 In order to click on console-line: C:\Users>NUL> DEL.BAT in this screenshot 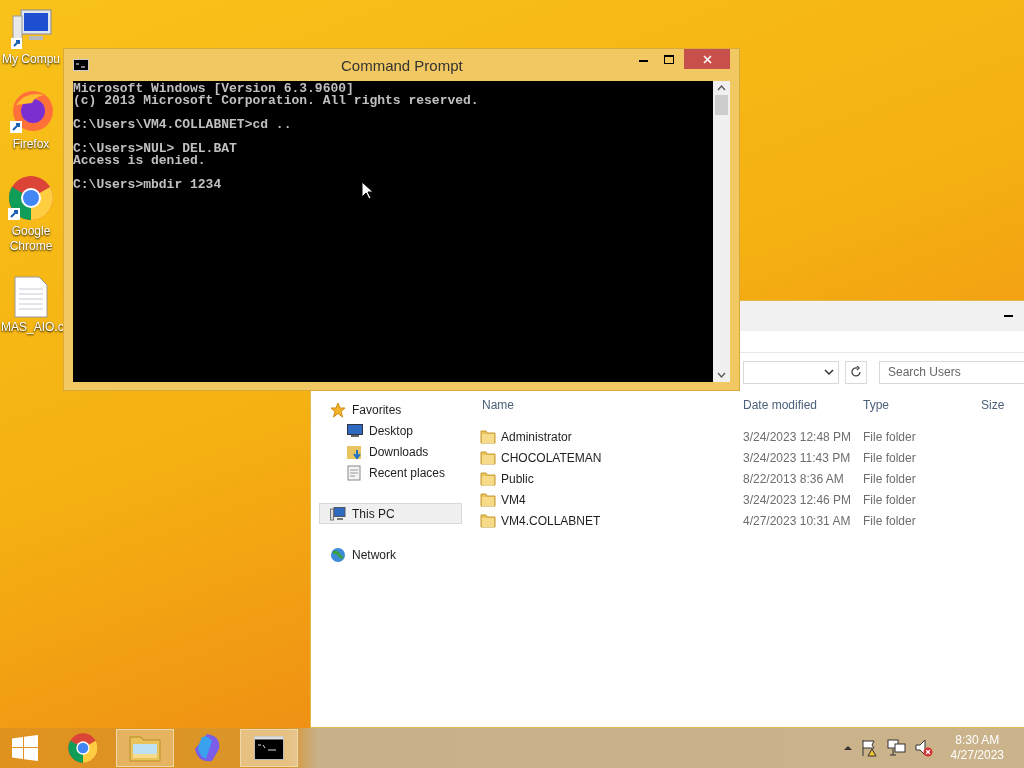, I will do `click(155, 149)`.